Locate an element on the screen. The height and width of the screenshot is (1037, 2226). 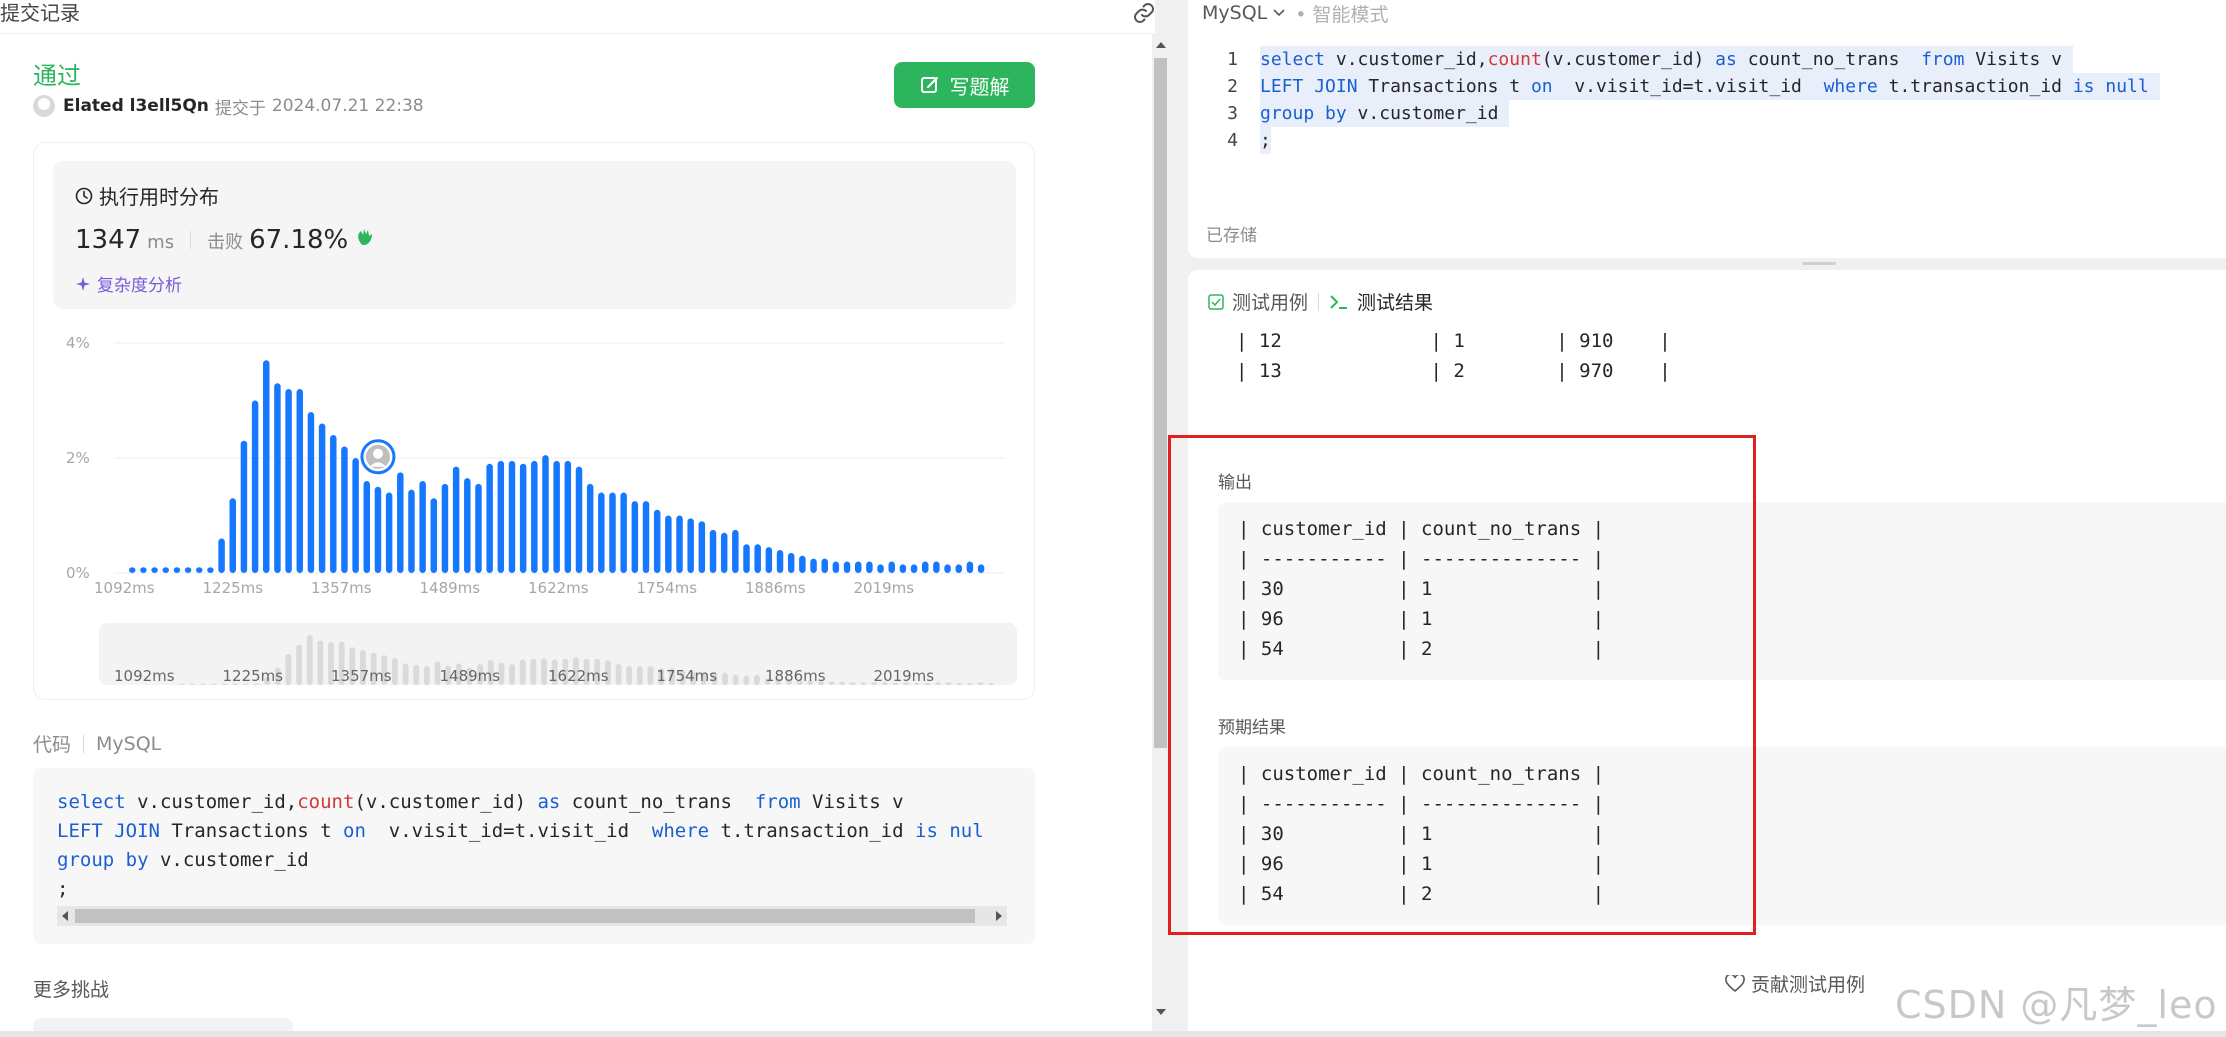
code-line: ; is located at coordinates (1265, 140).